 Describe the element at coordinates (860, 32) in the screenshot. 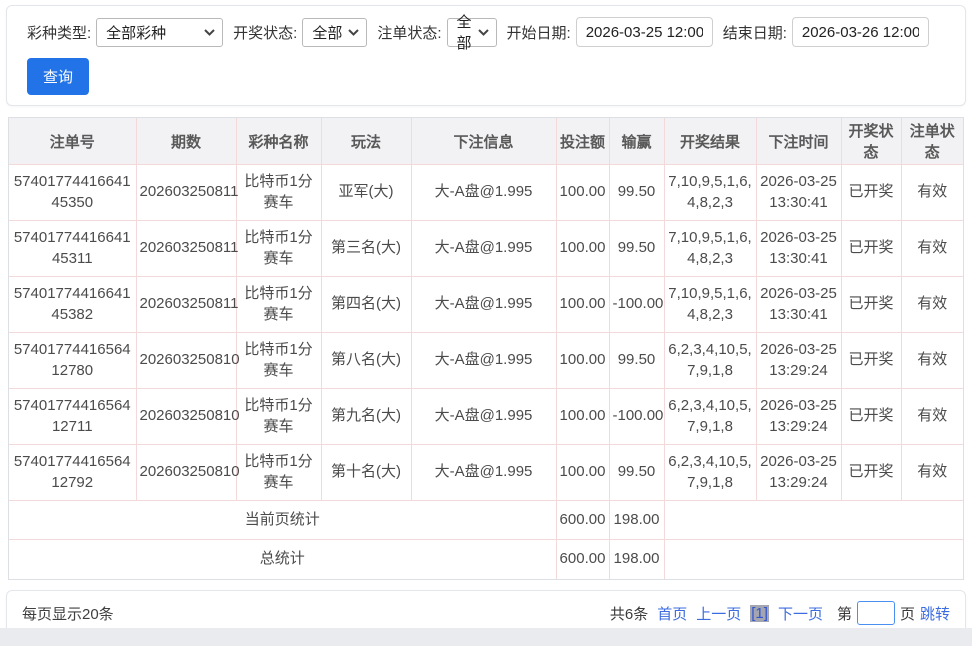

I see `end-date-input` at that location.